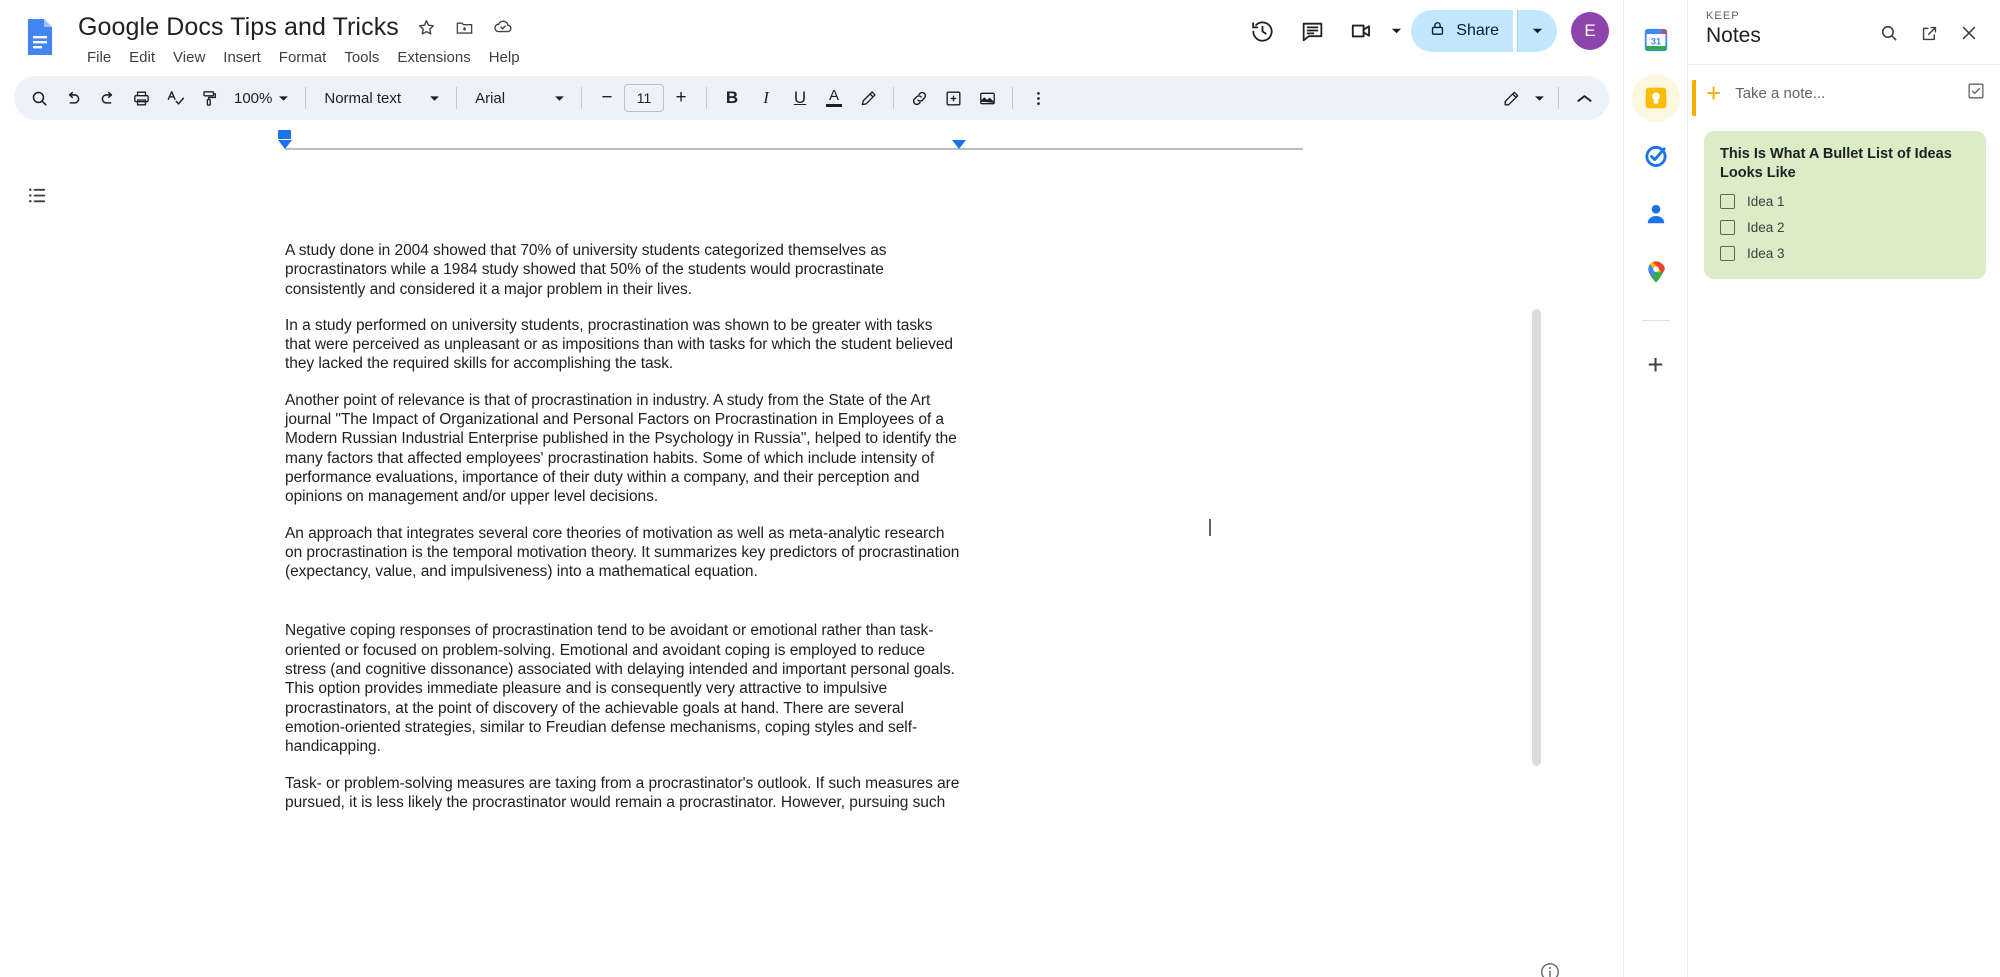  I want to click on undo-icon, so click(73, 98).